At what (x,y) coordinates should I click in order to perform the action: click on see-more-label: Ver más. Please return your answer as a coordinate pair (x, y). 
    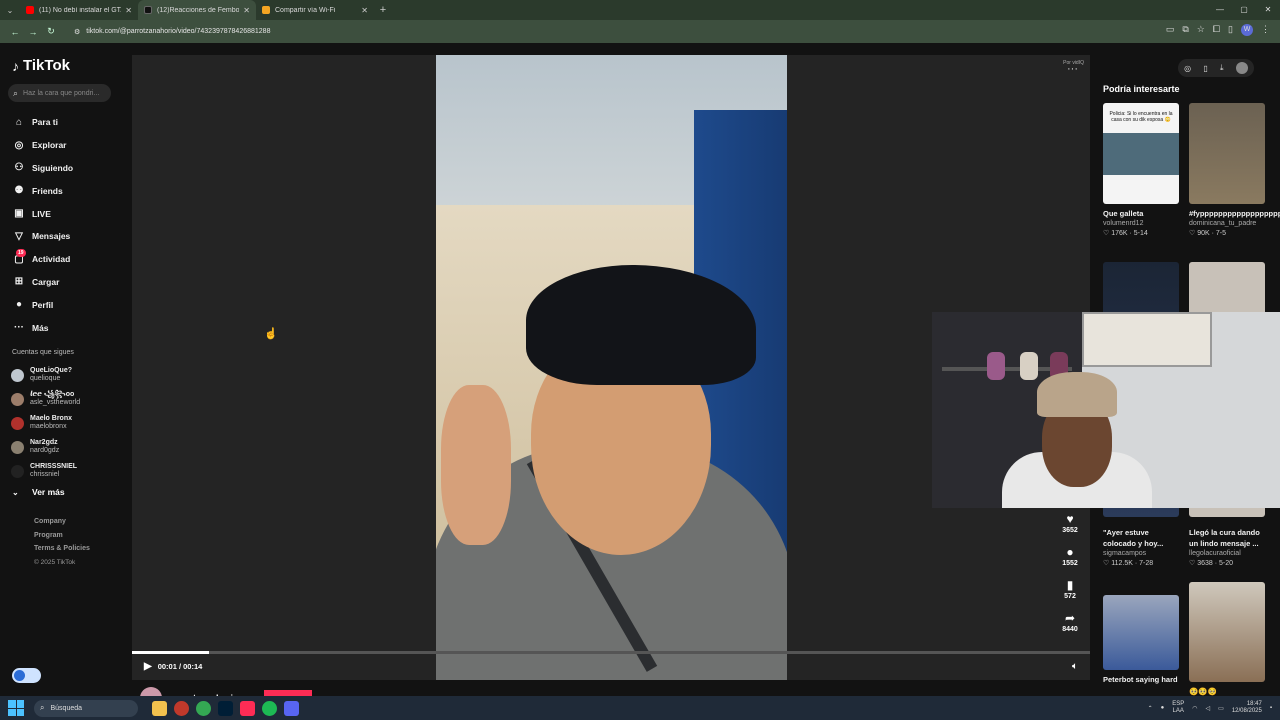
    Looking at the image, I should click on (48, 492).